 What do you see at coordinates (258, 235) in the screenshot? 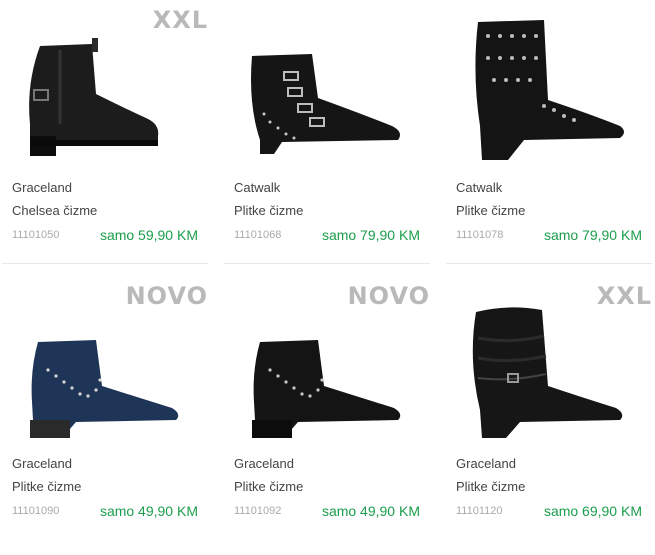
I see `product-sku: 11101068` at bounding box center [258, 235].